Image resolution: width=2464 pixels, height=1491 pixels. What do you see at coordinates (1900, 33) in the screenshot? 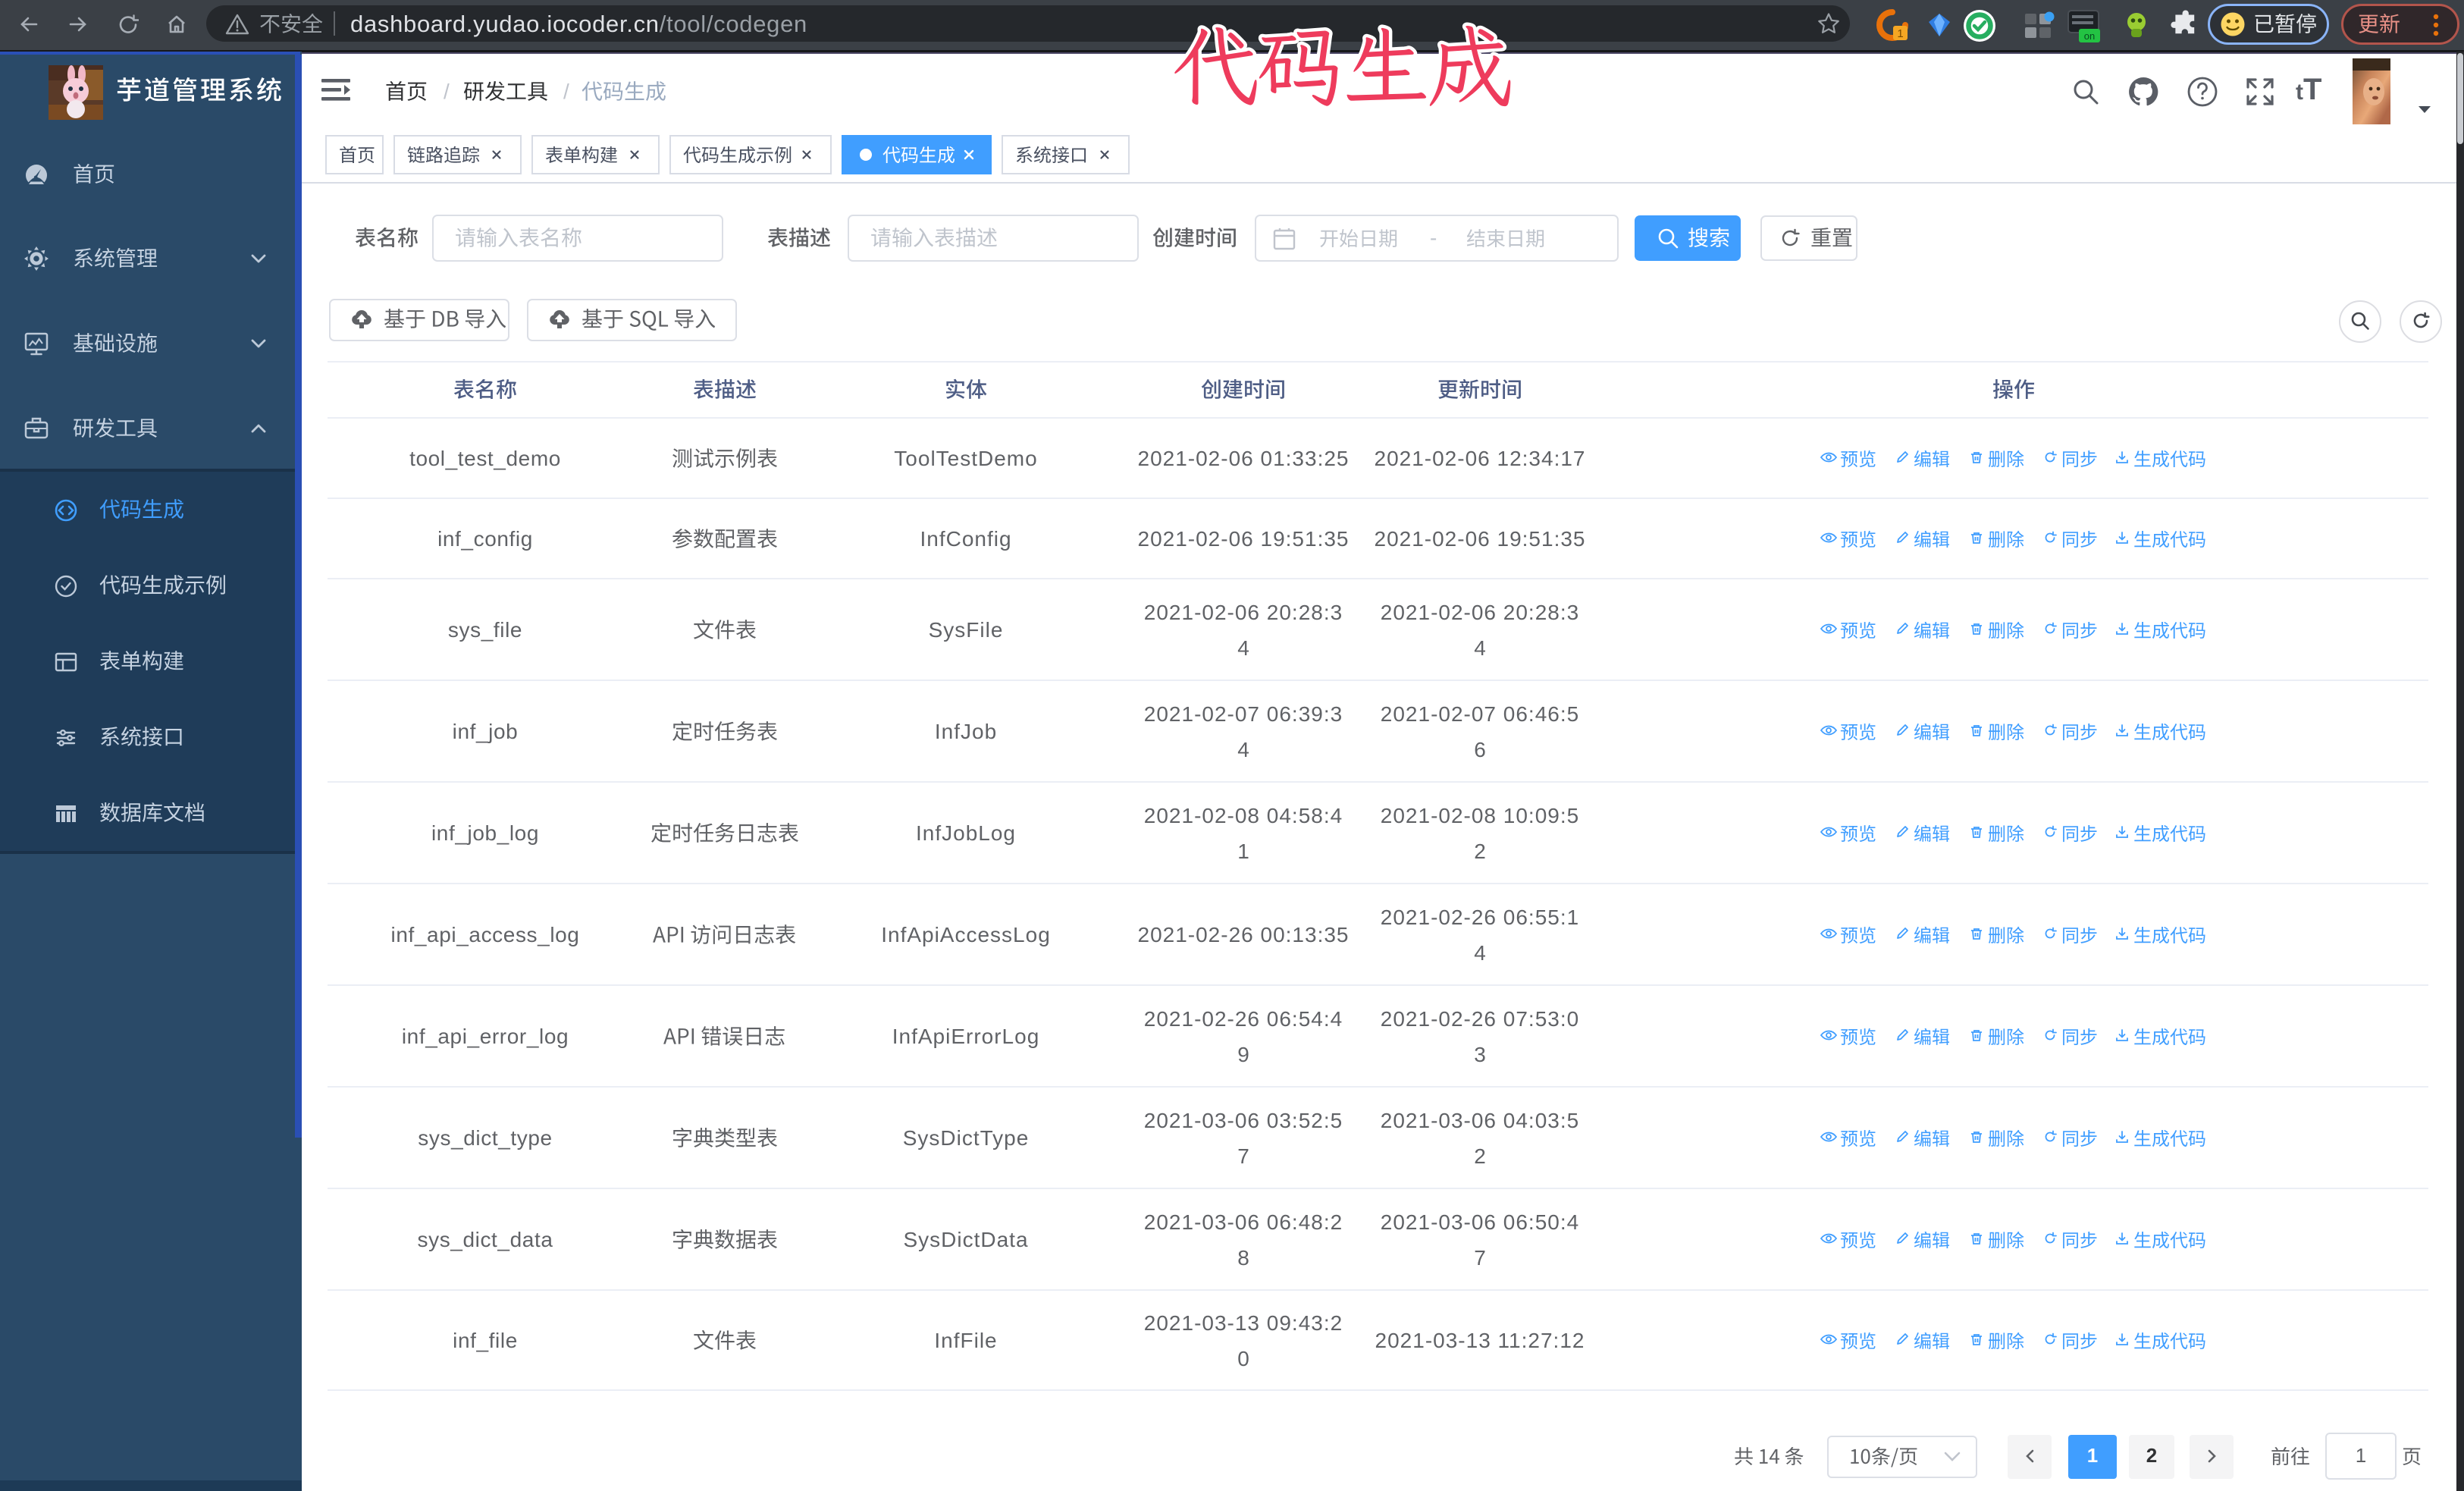
I see `svg-text: 1` at bounding box center [1900, 33].